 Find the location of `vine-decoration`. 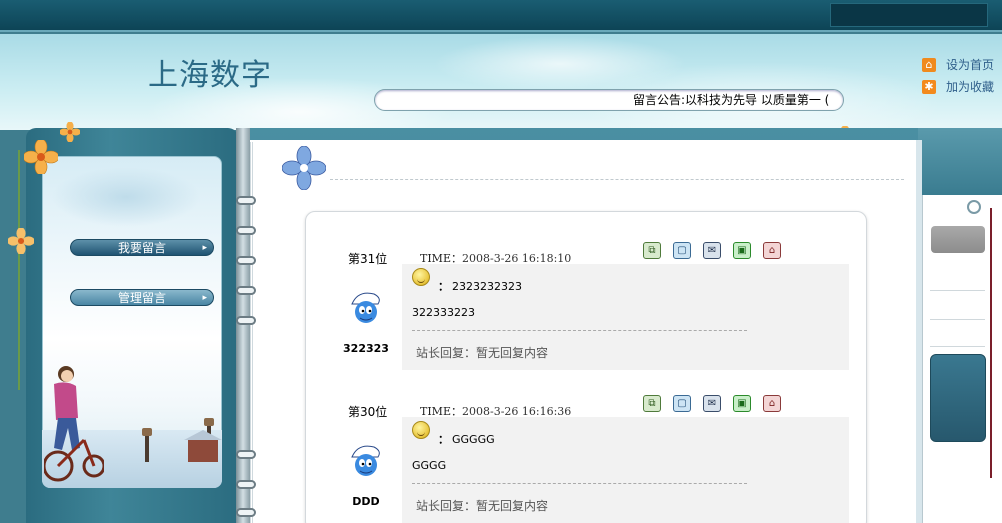

vine-decoration is located at coordinates (19, 270).